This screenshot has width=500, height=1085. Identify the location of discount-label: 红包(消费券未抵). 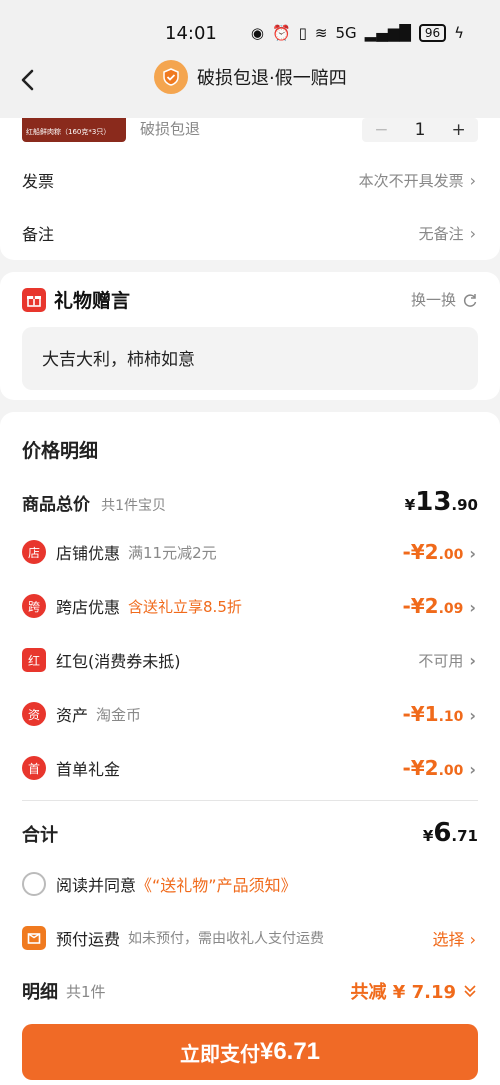
(118, 661).